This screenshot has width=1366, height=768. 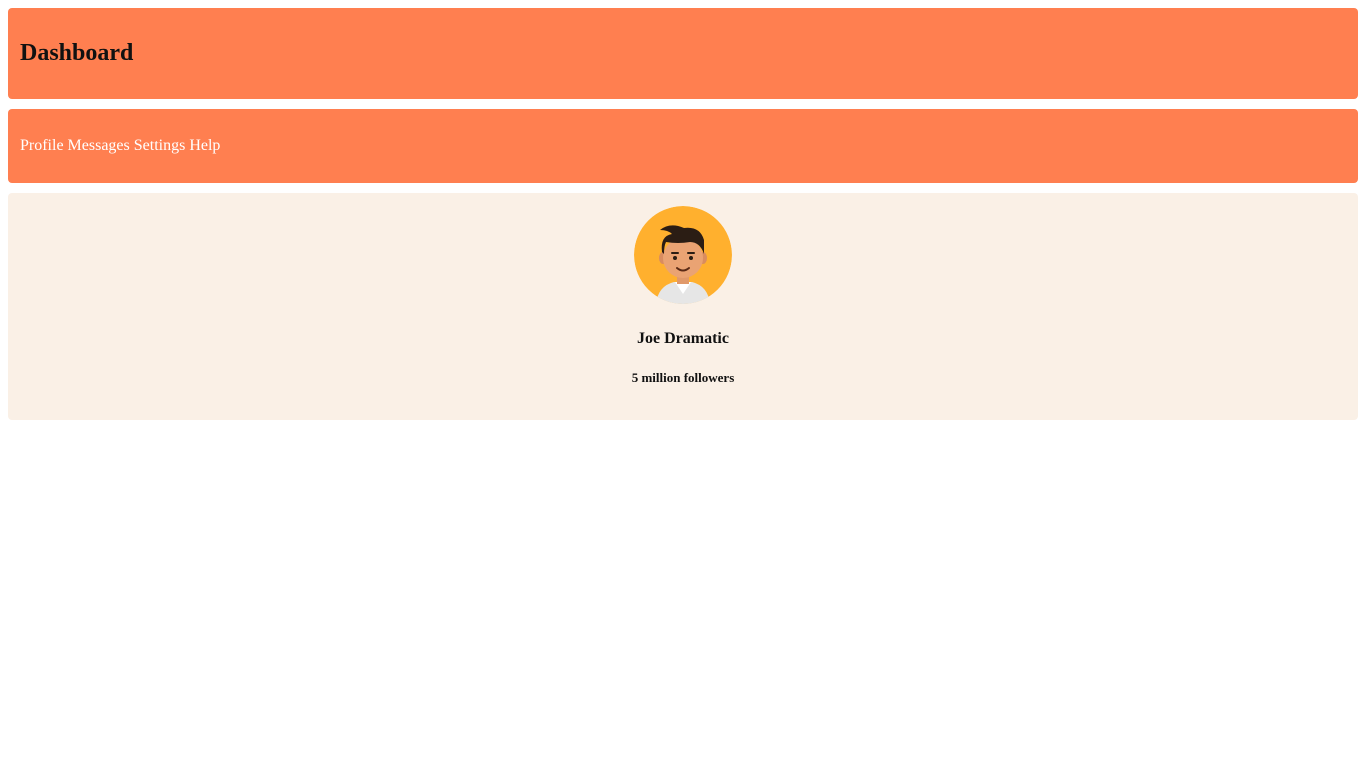 I want to click on nav-bar: Profile Messages Settings Help, so click(x=683, y=146).